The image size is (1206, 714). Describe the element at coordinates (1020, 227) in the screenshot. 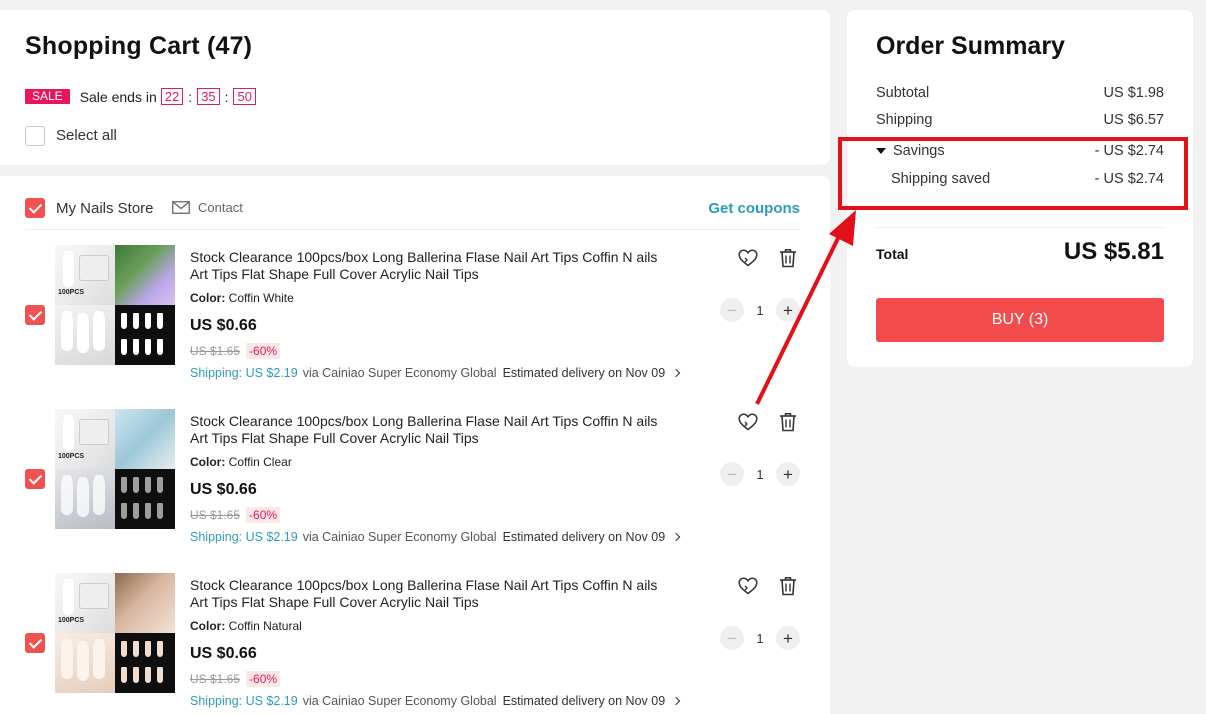

I see `divider` at that location.